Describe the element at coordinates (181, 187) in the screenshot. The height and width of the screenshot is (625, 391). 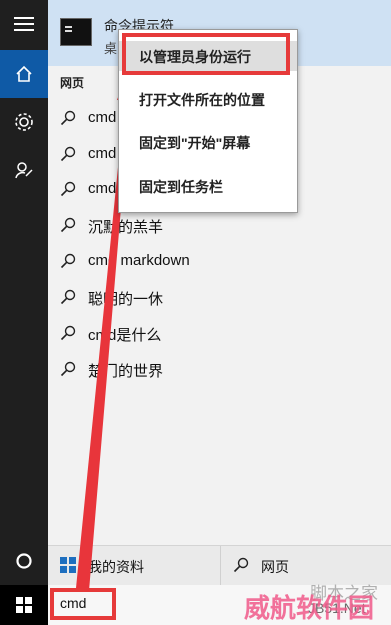
I see `menu-item-label: 固定到任务栏` at that location.